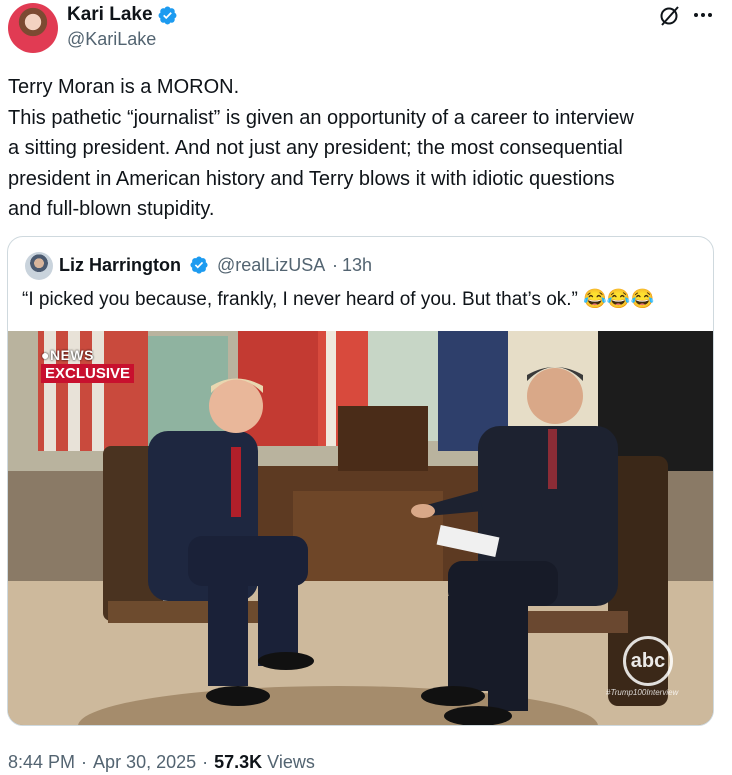 This screenshot has height=775, width=732. Describe the element at coordinates (33, 28) in the screenshot. I see `author-avatar` at that location.